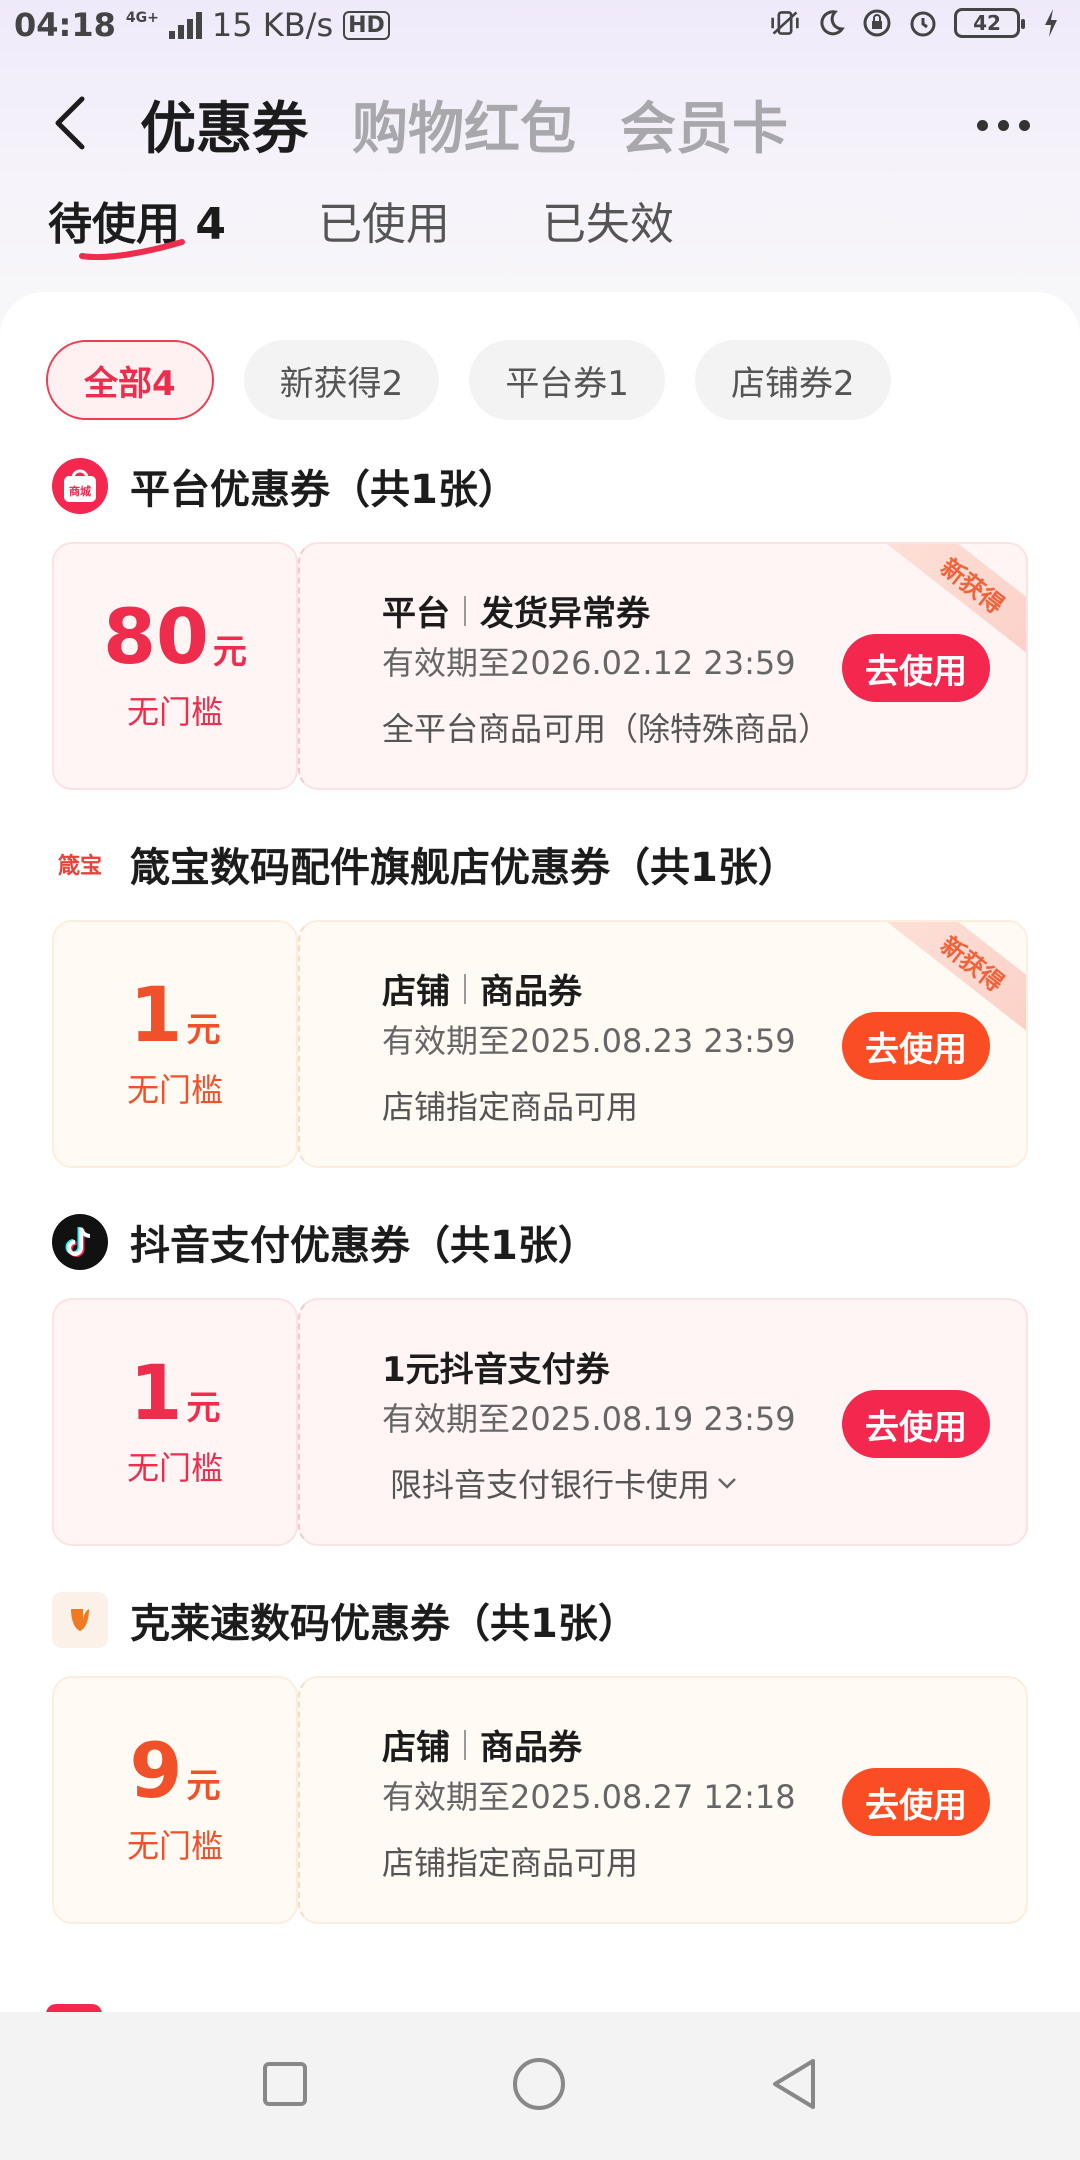  I want to click on mall-logo-icon: 商城, so click(80, 486).